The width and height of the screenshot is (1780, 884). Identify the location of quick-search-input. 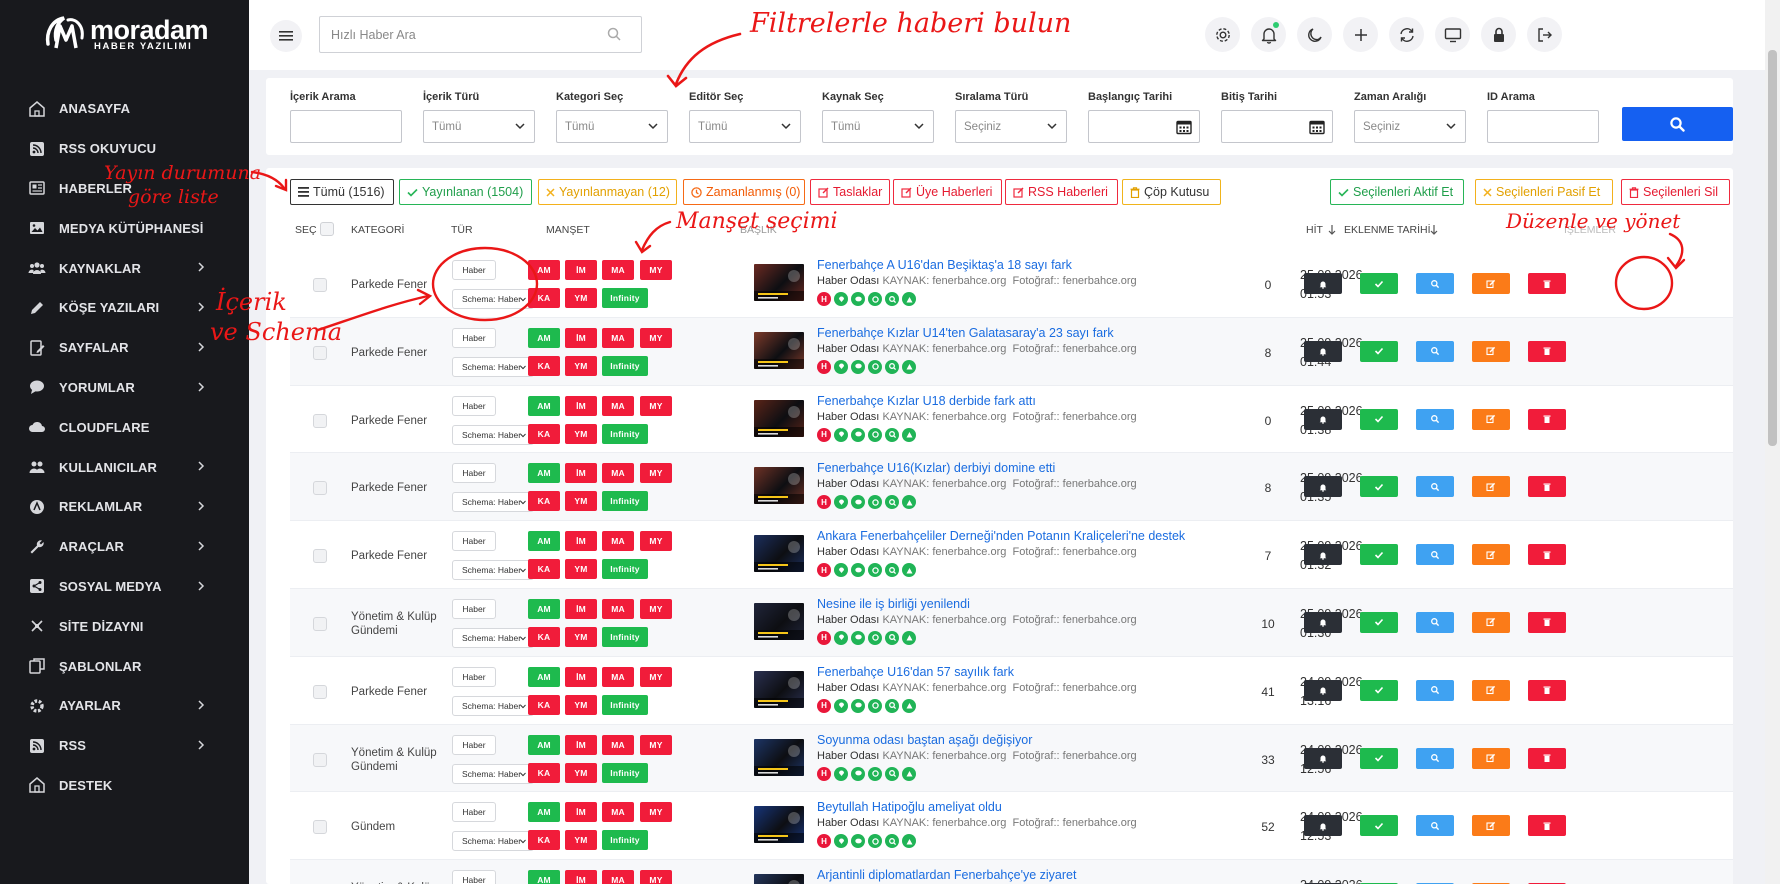
(460, 34).